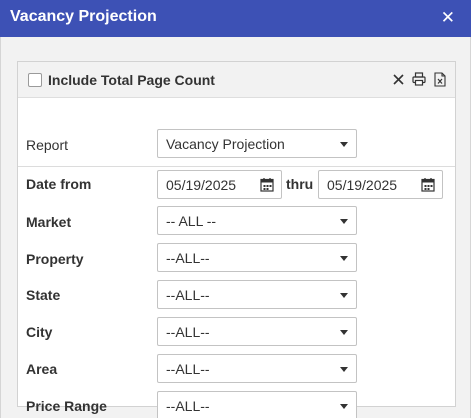 The image size is (471, 418). What do you see at coordinates (257, 404) in the screenshot?
I see `price-range-select: --ALL--` at bounding box center [257, 404].